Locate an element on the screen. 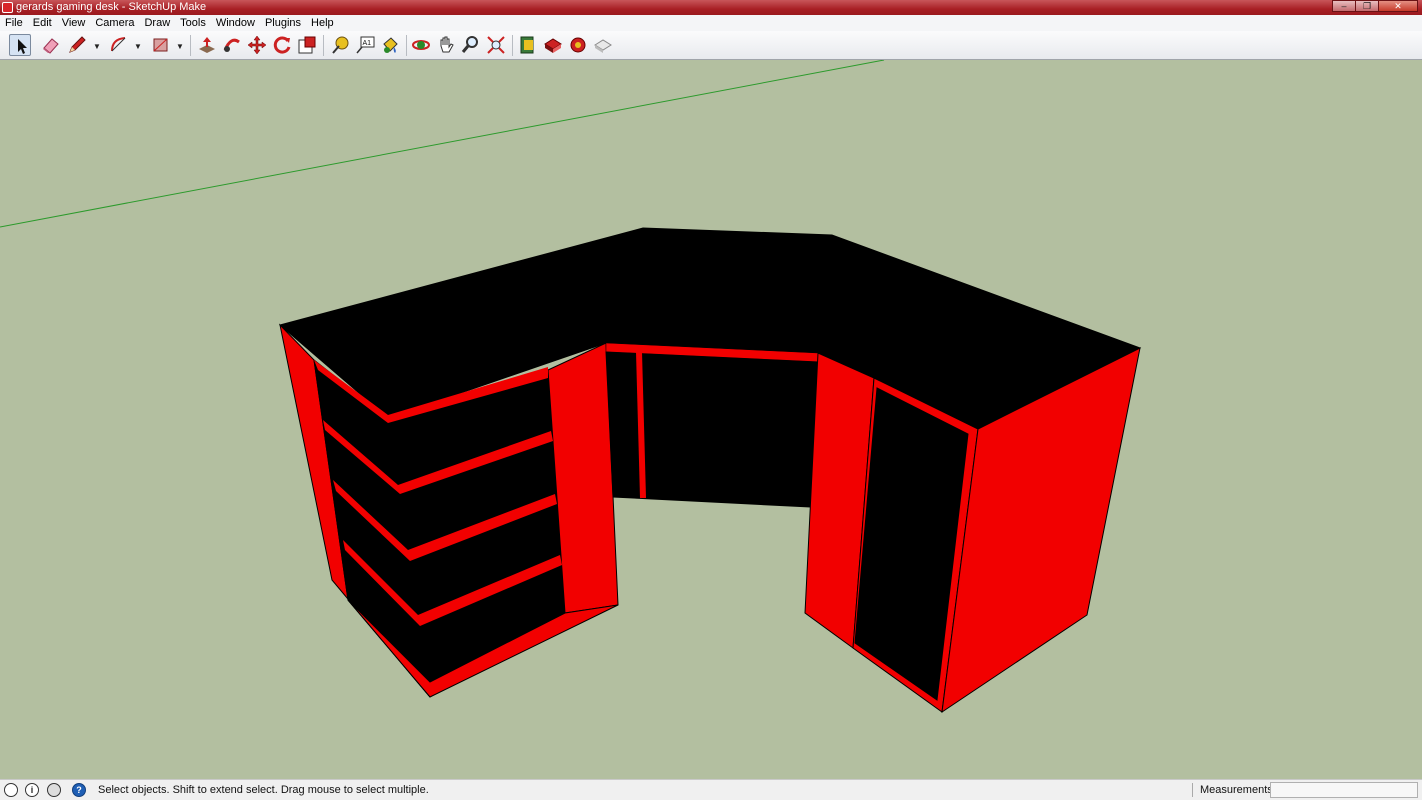  zoom-extents-tool-button is located at coordinates (496, 45).